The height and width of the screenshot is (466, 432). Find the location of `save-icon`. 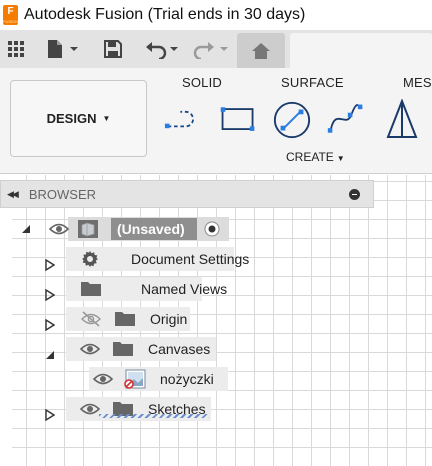

save-icon is located at coordinates (113, 49).